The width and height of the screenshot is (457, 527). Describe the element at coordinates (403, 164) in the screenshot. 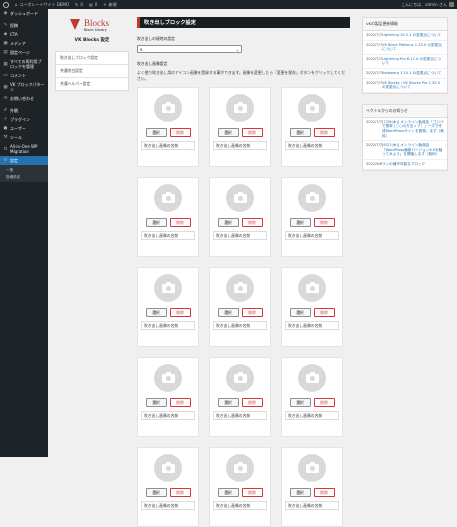

I see `news-link: ランの補不可能なブロック` at that location.